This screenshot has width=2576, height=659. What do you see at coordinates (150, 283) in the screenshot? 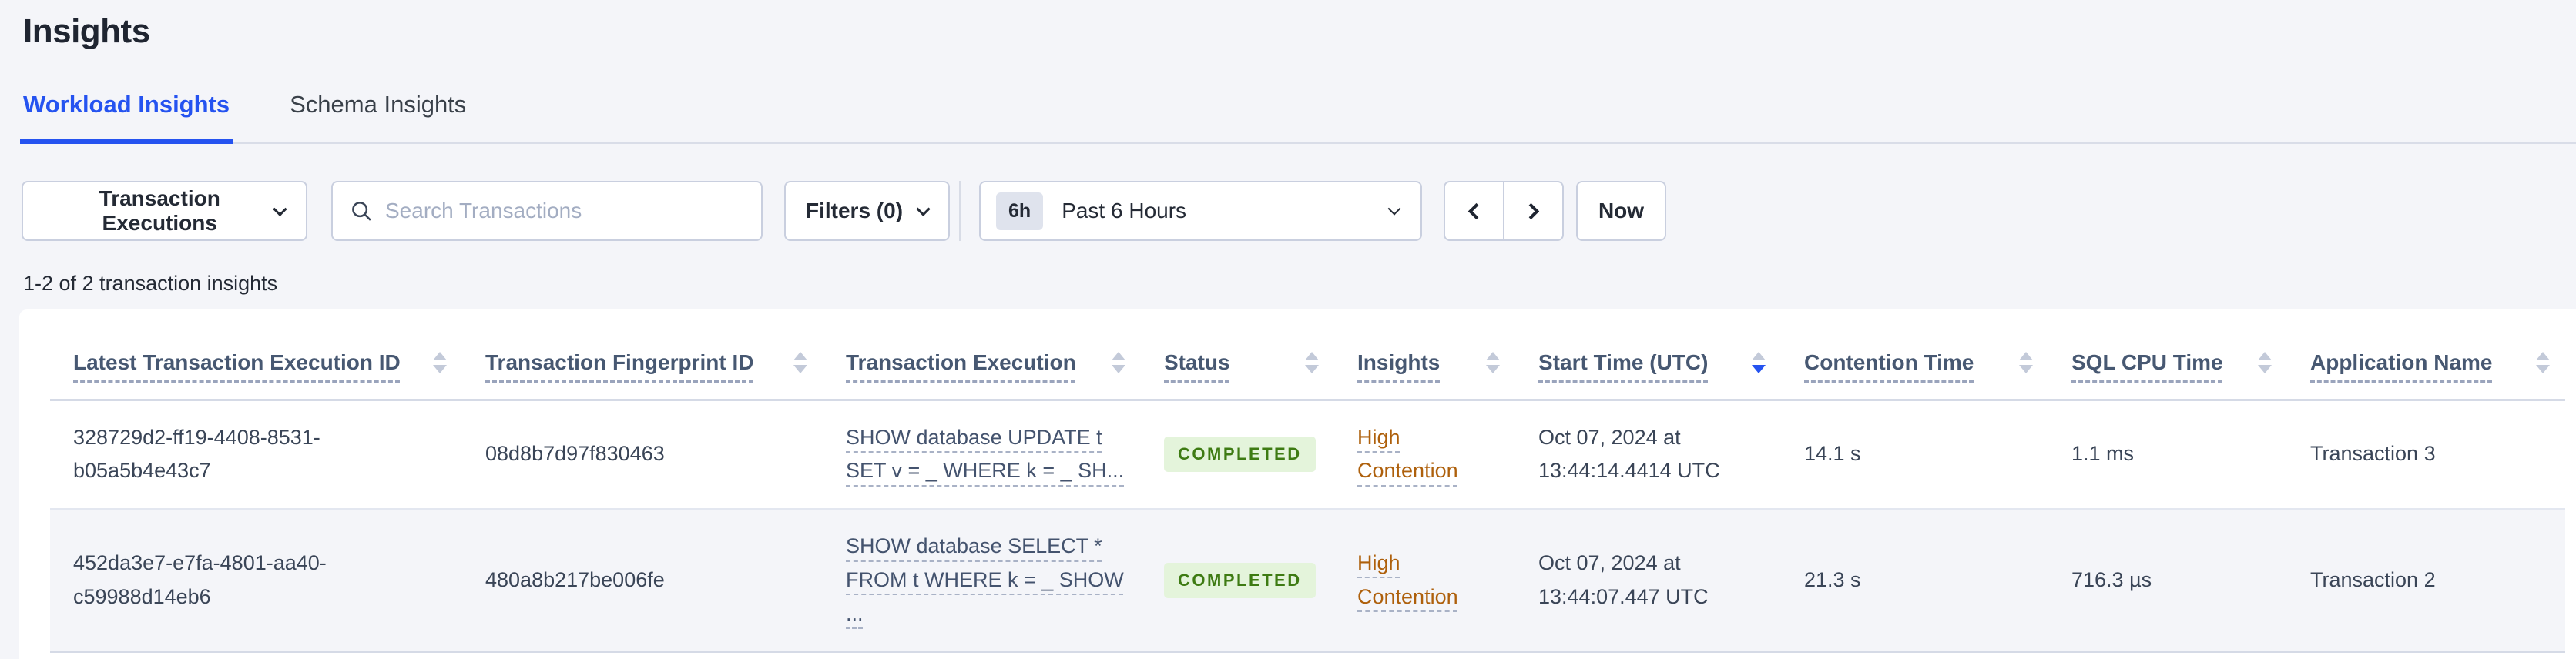
I see `results-count: 1-2 of 2 transaction insights` at bounding box center [150, 283].